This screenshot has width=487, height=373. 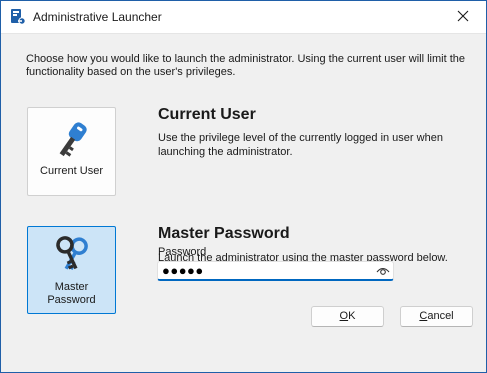 I want to click on cancel-label-rest: ancel, so click(x=440, y=316).